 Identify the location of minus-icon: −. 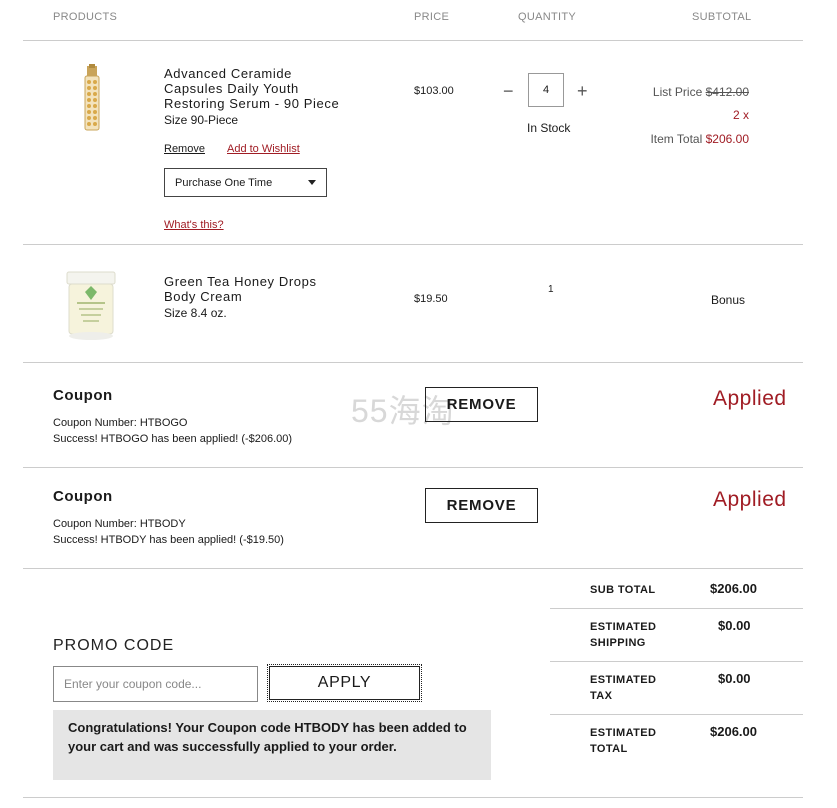
(508, 91).